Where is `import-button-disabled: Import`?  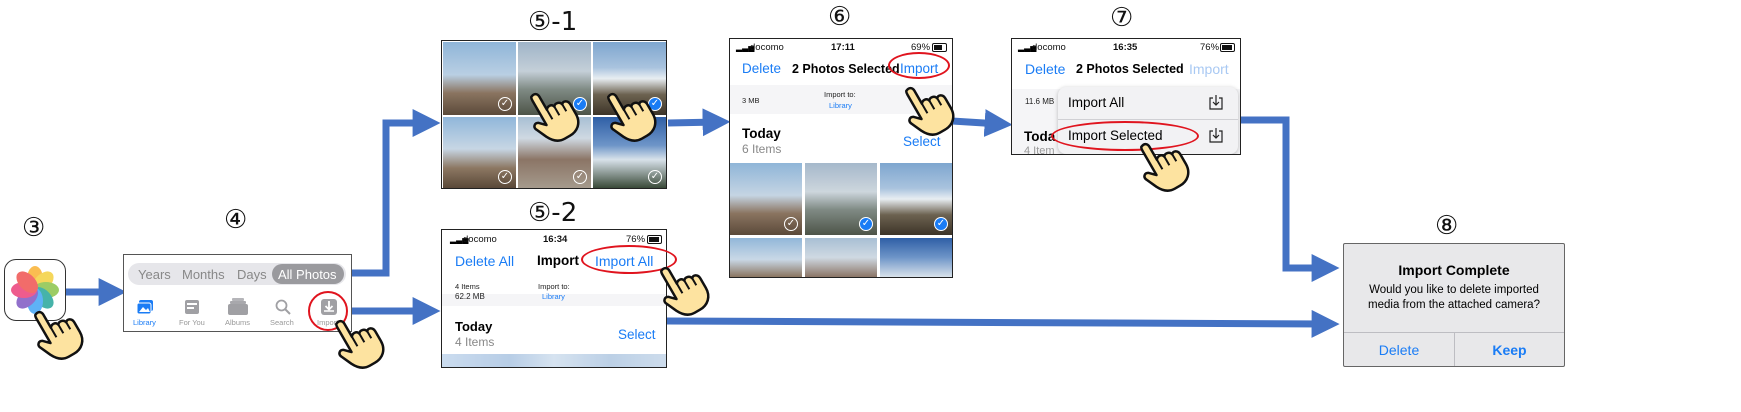 import-button-disabled: Import is located at coordinates (1209, 69).